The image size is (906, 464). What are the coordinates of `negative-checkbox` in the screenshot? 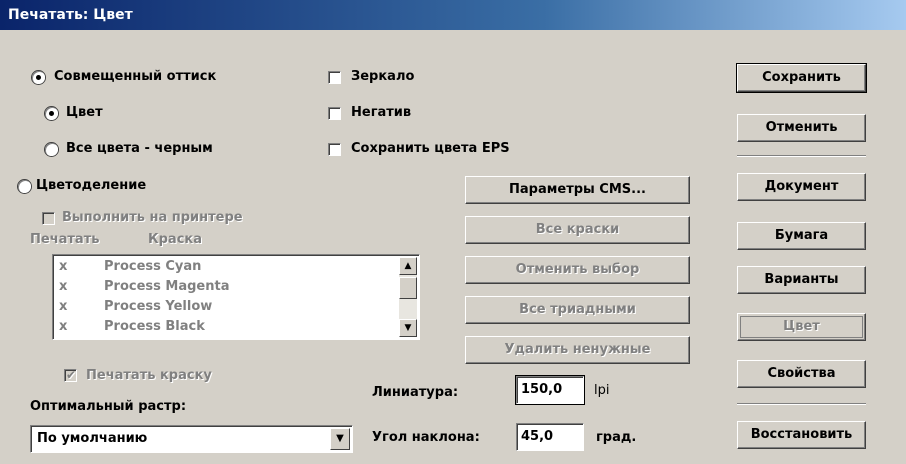 It's located at (334, 113).